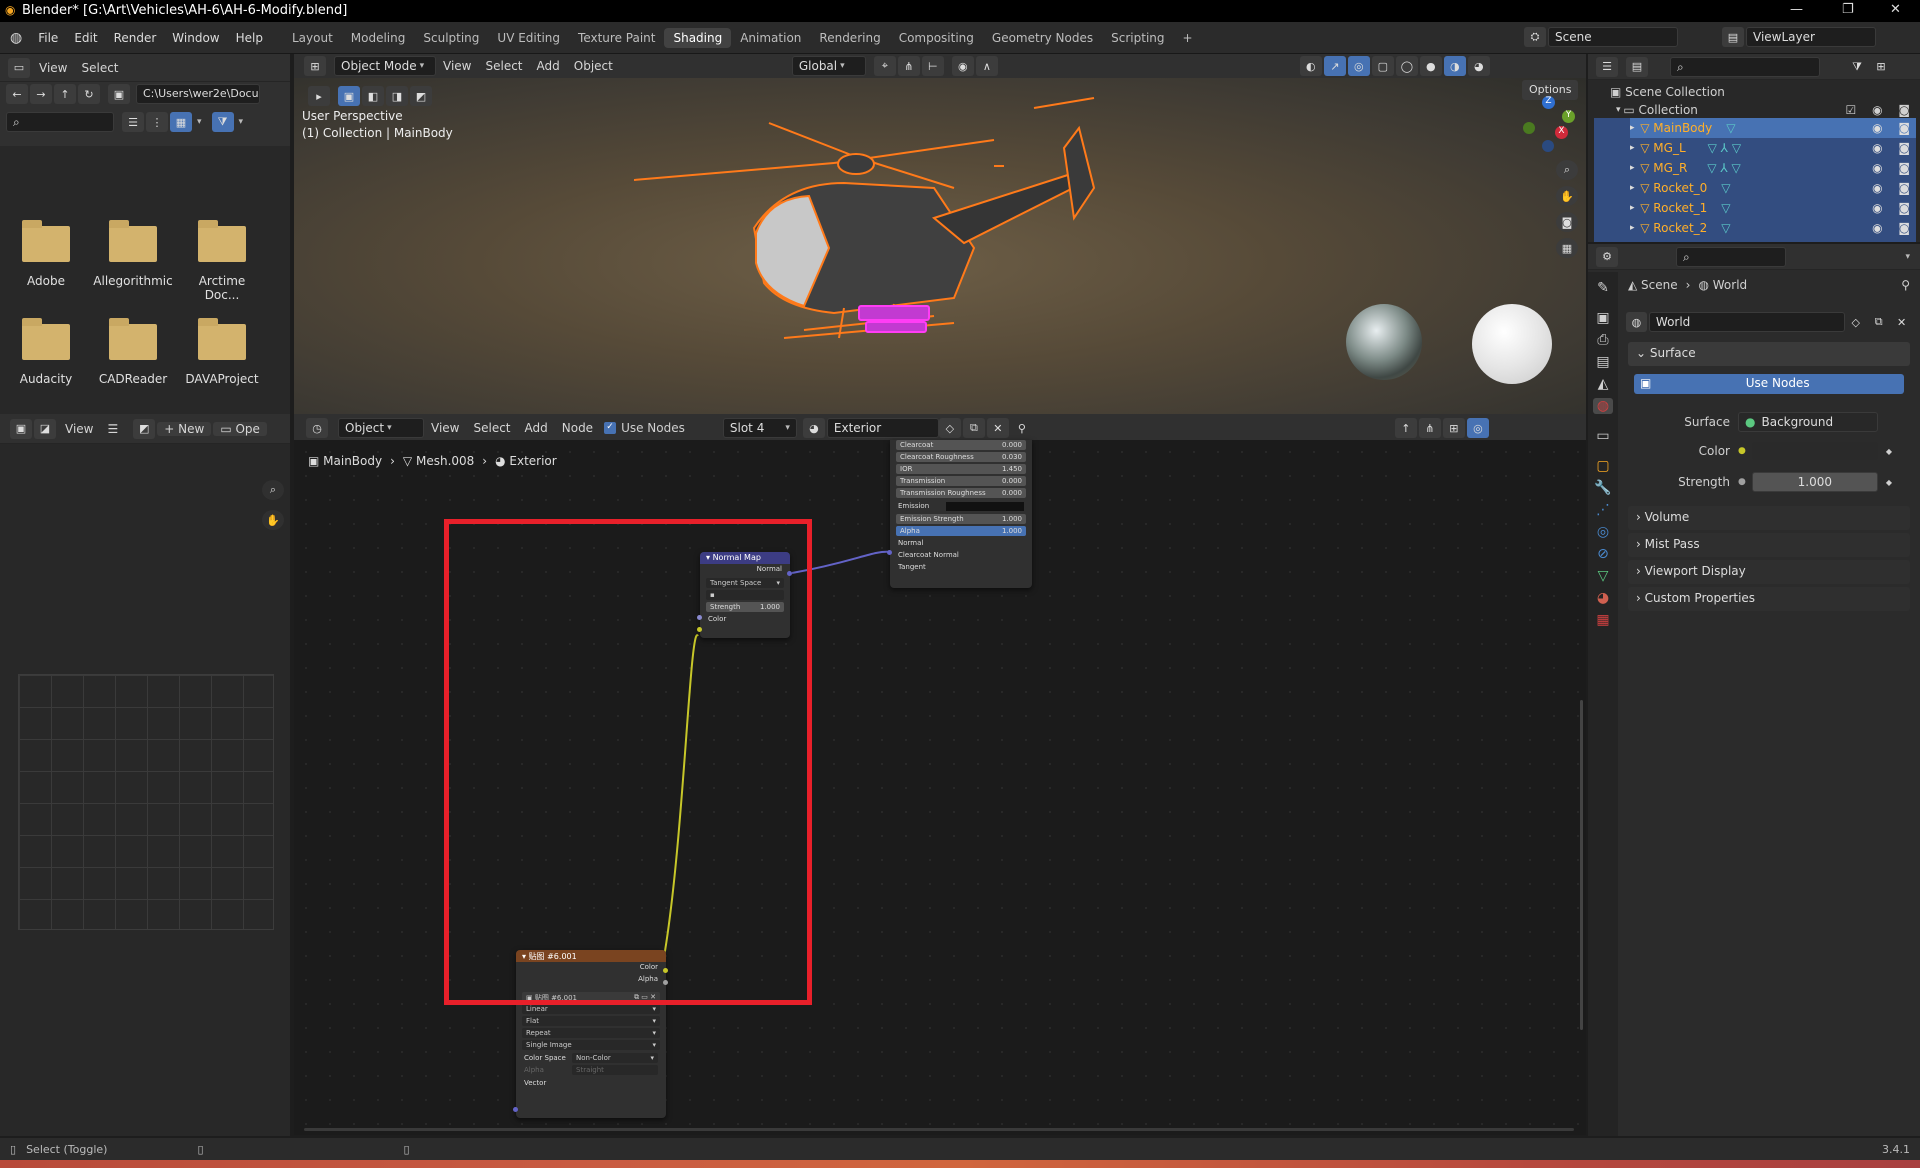 This screenshot has height=1168, width=1920. Describe the element at coordinates (184, 428) in the screenshot. I see `new-image-button: + New` at that location.